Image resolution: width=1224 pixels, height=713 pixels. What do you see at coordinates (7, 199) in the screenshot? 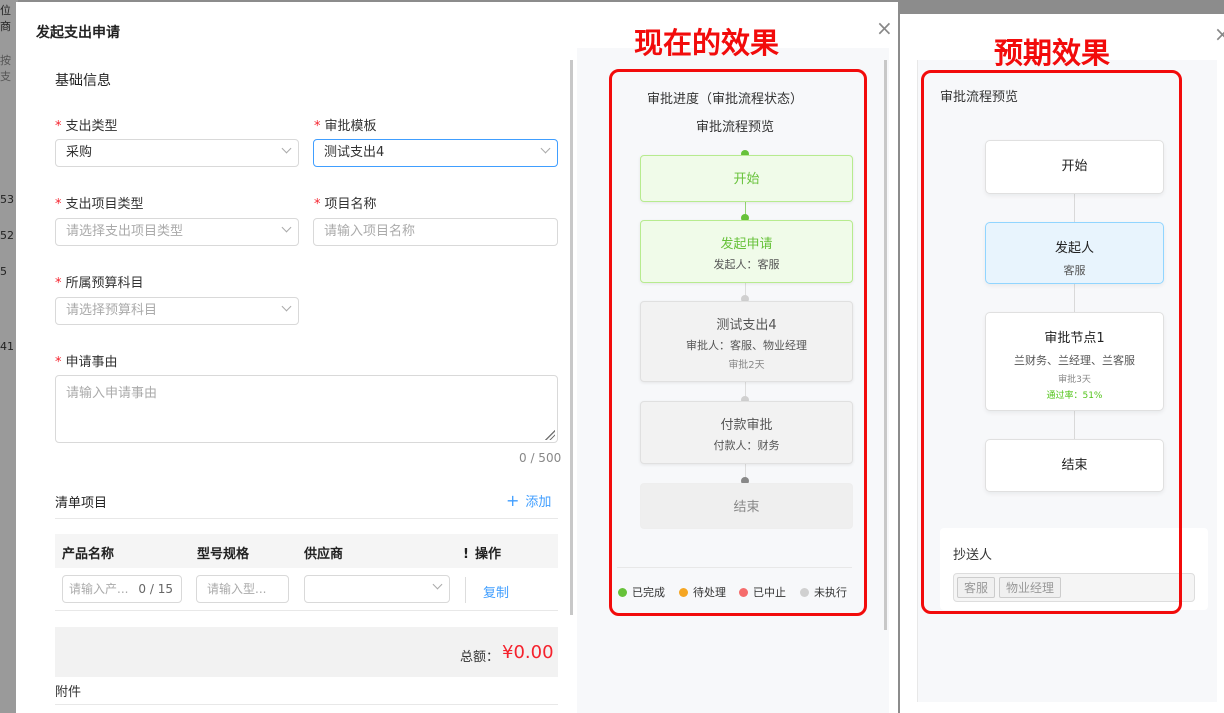
I see `bg-text: 53` at bounding box center [7, 199].